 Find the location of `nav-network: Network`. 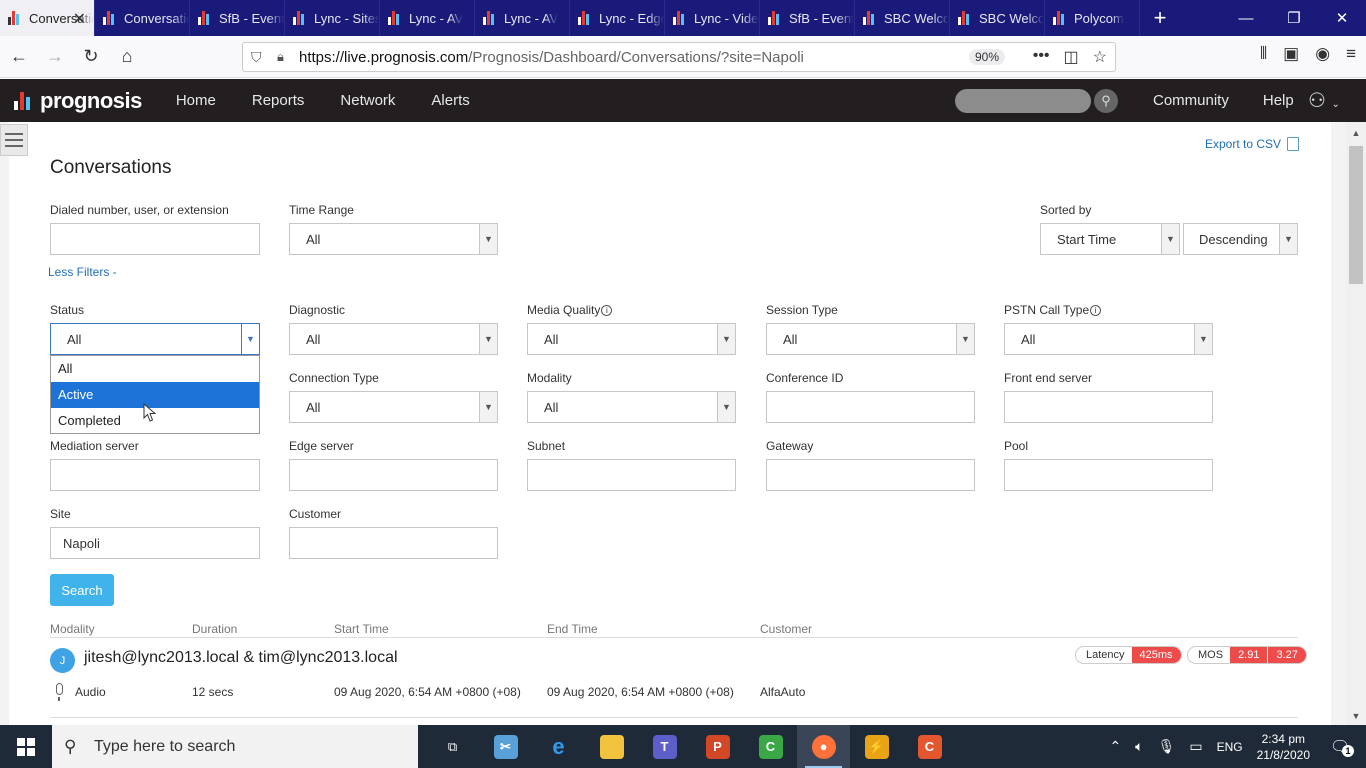

nav-network: Network is located at coordinates (367, 100).